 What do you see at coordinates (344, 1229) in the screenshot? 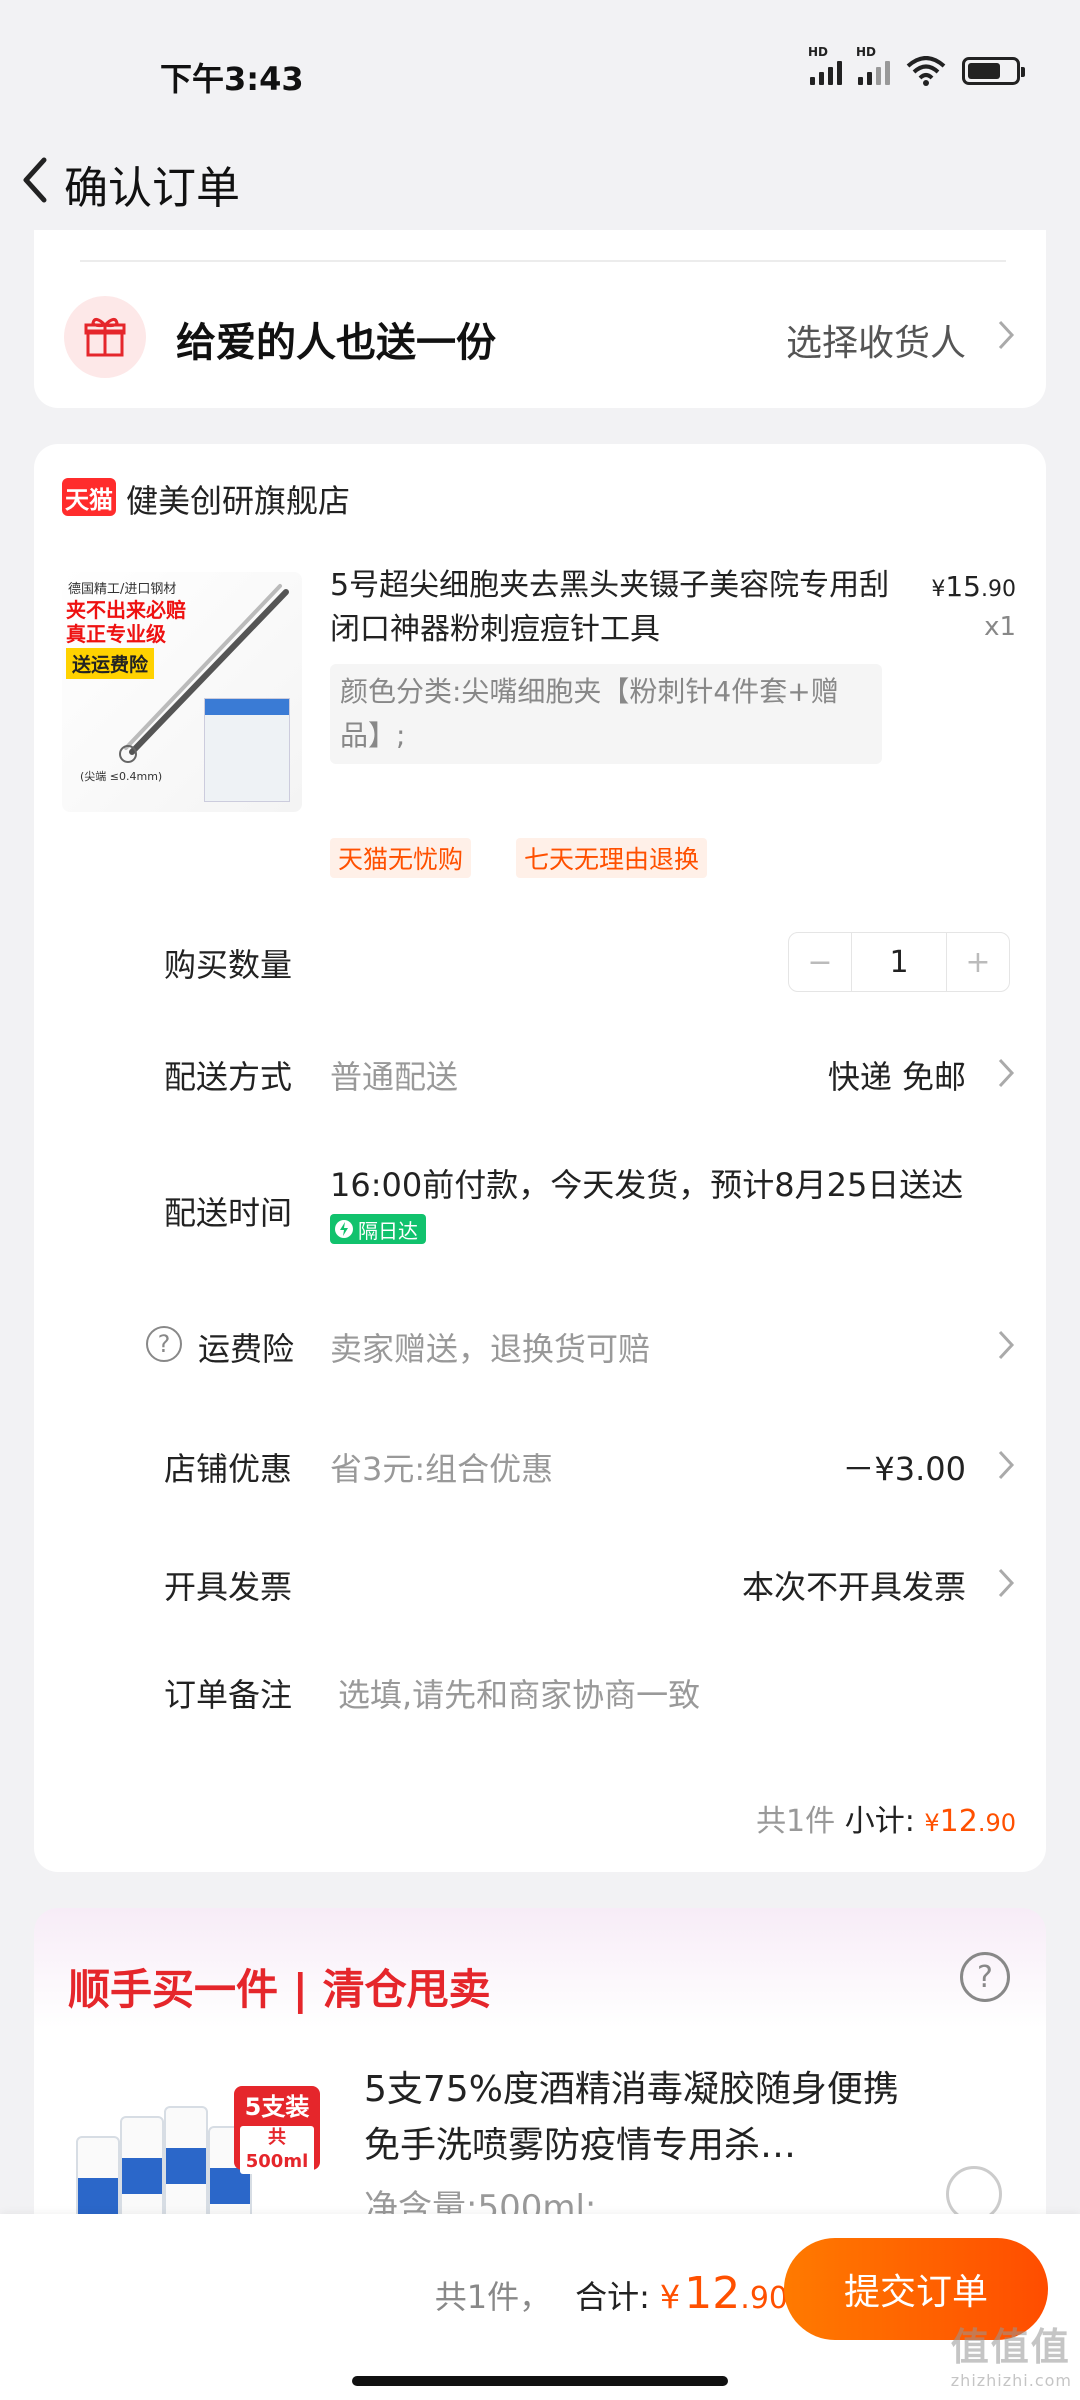
I see `lightning-icon` at bounding box center [344, 1229].